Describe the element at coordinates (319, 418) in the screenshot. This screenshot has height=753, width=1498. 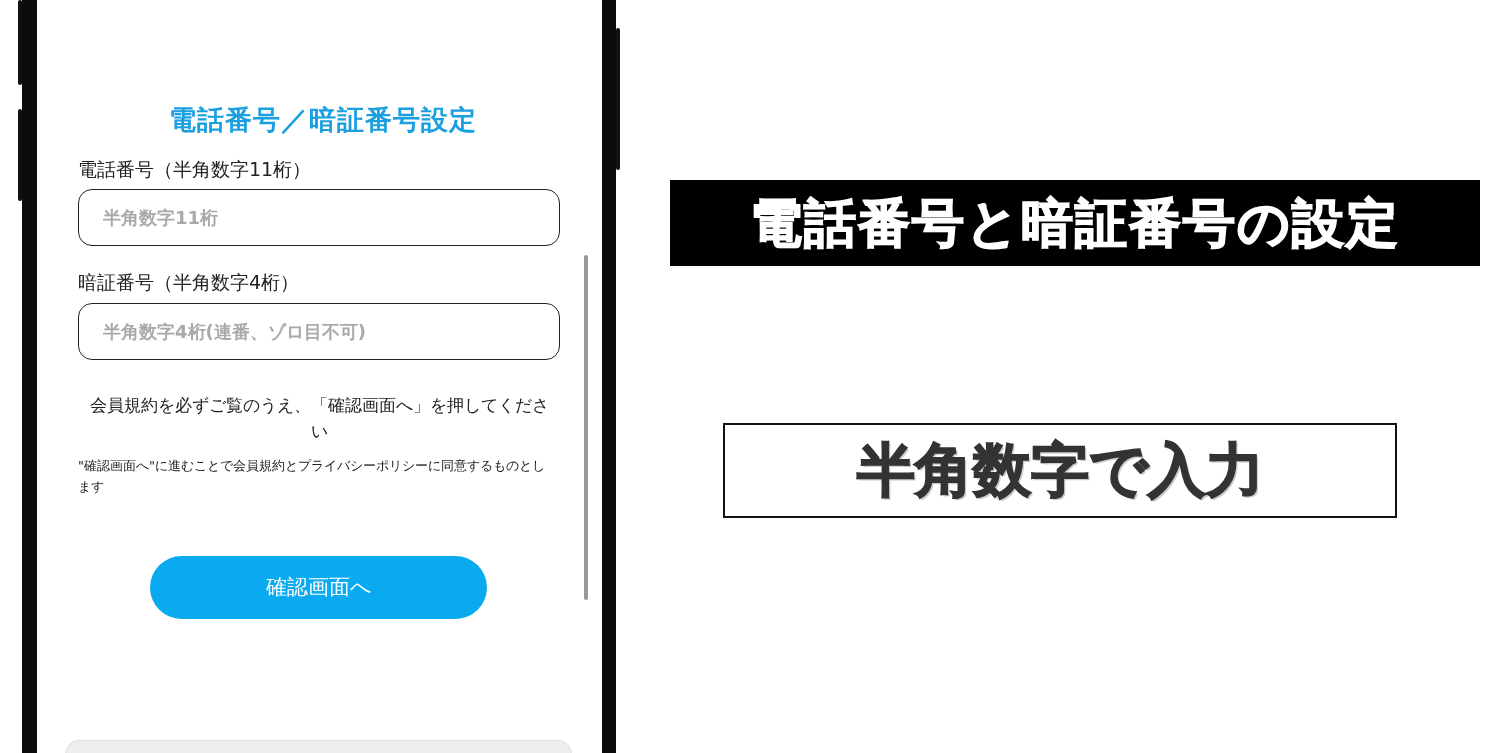
I see `notice-text: 会員規約を必ずご覧のうえ、「確認画面へ」を押してください` at that location.